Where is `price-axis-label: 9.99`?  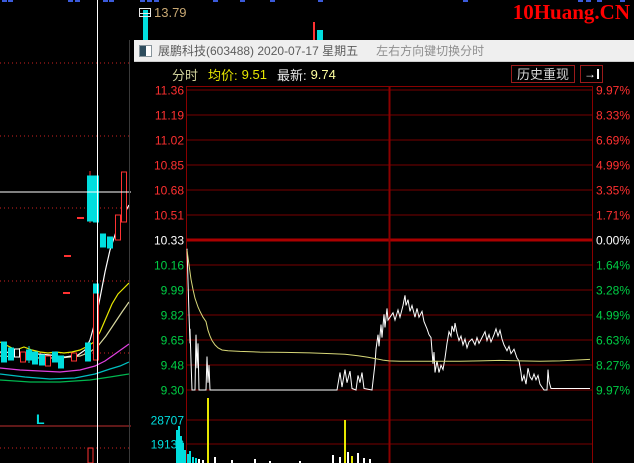 price-axis-label: 9.99 is located at coordinates (173, 291).